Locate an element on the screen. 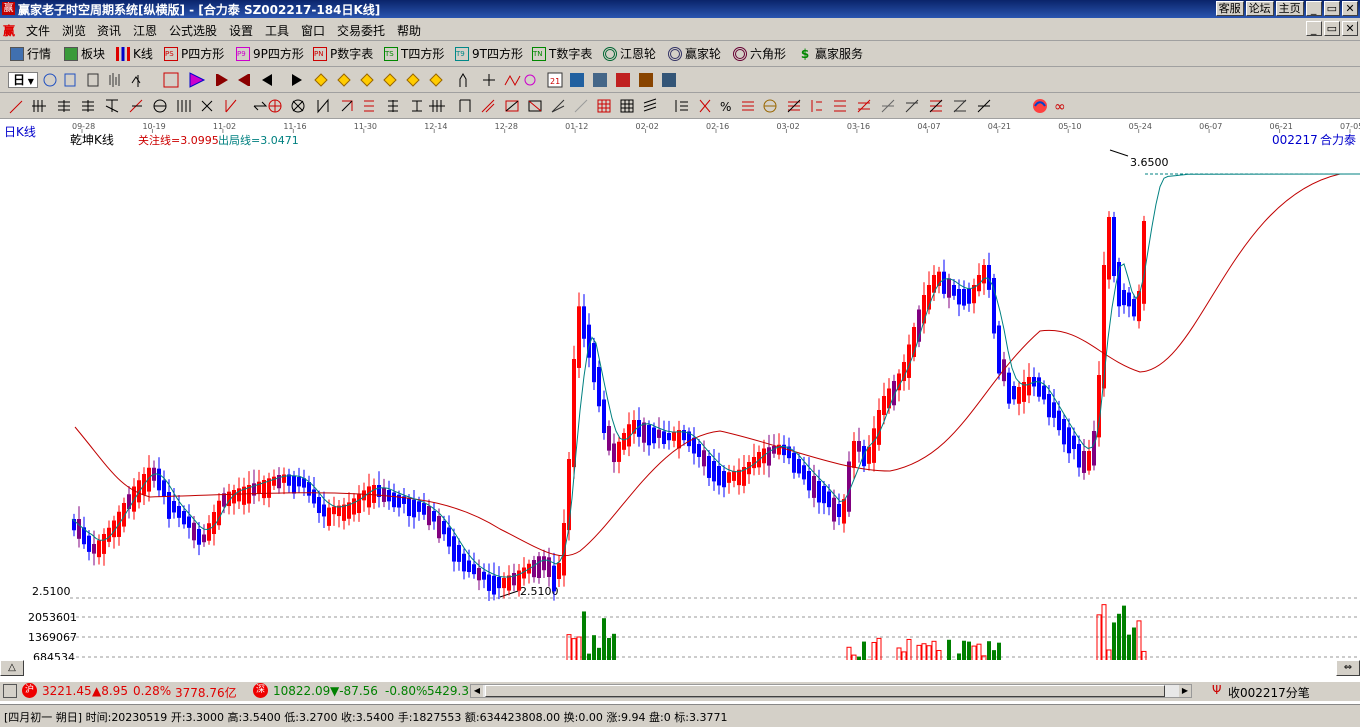 This screenshot has width=1360, height=728. exit-line-label: 出局线=3.0471 is located at coordinates (258, 140).